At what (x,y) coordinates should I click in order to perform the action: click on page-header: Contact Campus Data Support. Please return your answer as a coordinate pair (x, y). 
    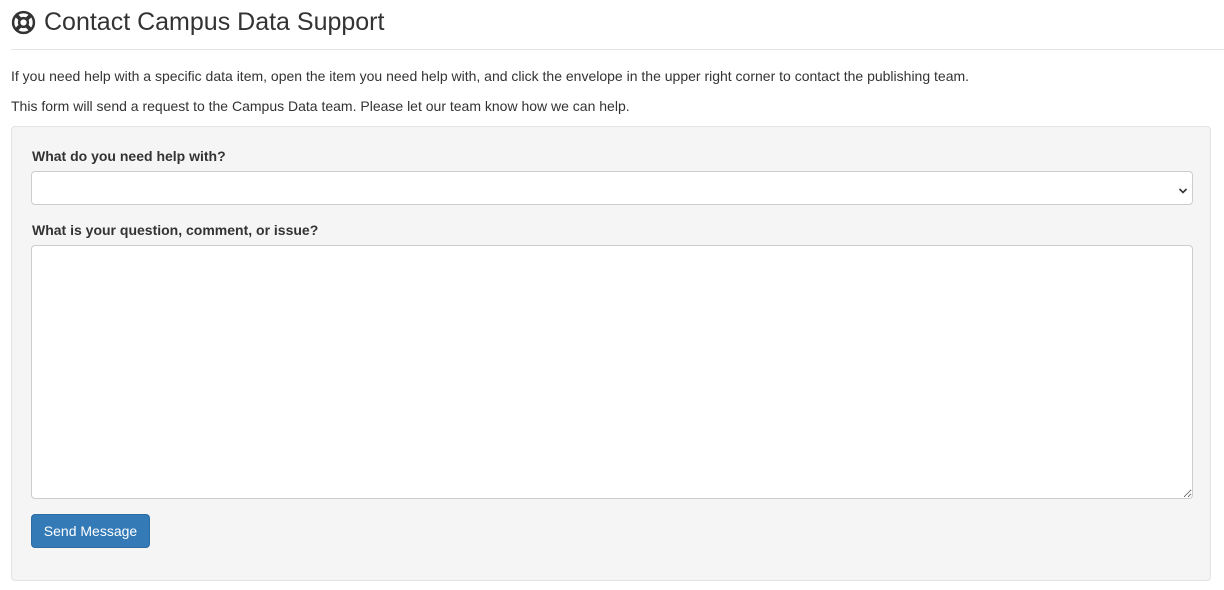
    Looking at the image, I should click on (197, 22).